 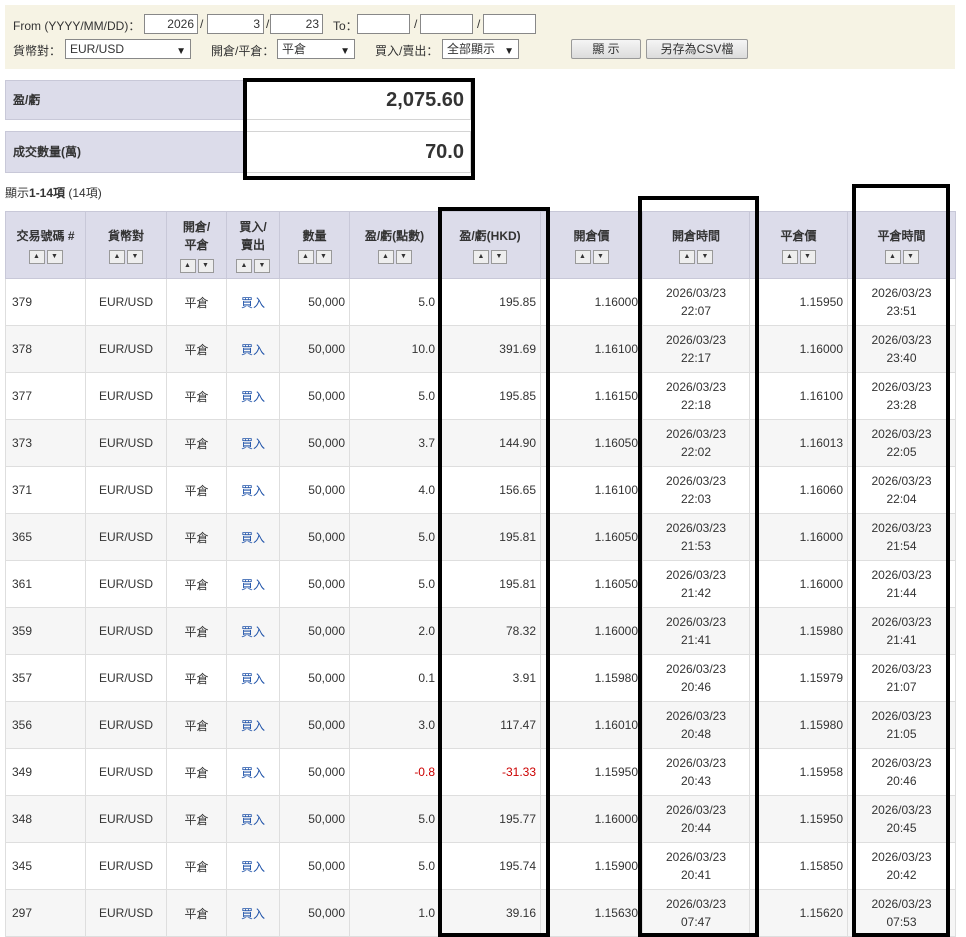 I want to click on buysell-select: 全部顯示 ▼, so click(x=480, y=49).